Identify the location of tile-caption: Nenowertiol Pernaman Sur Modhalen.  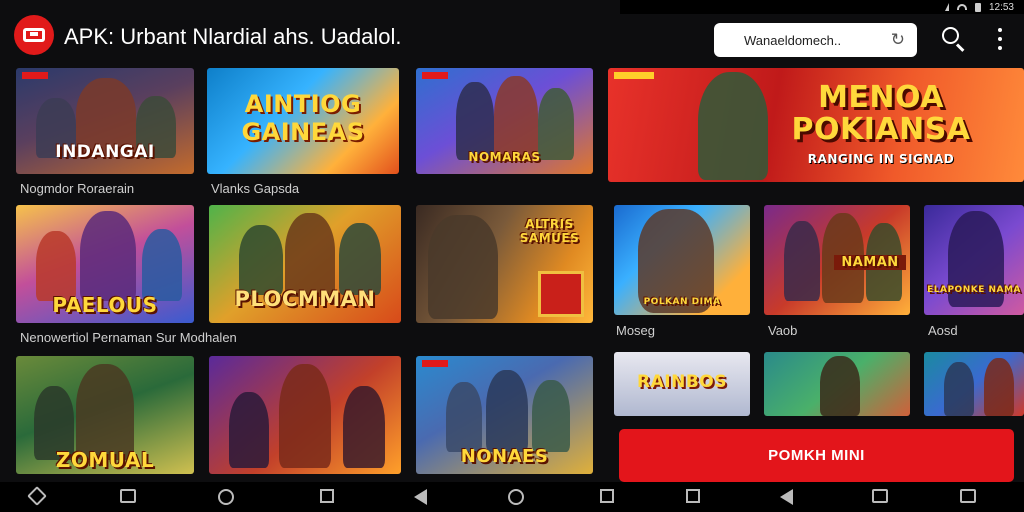
(128, 337).